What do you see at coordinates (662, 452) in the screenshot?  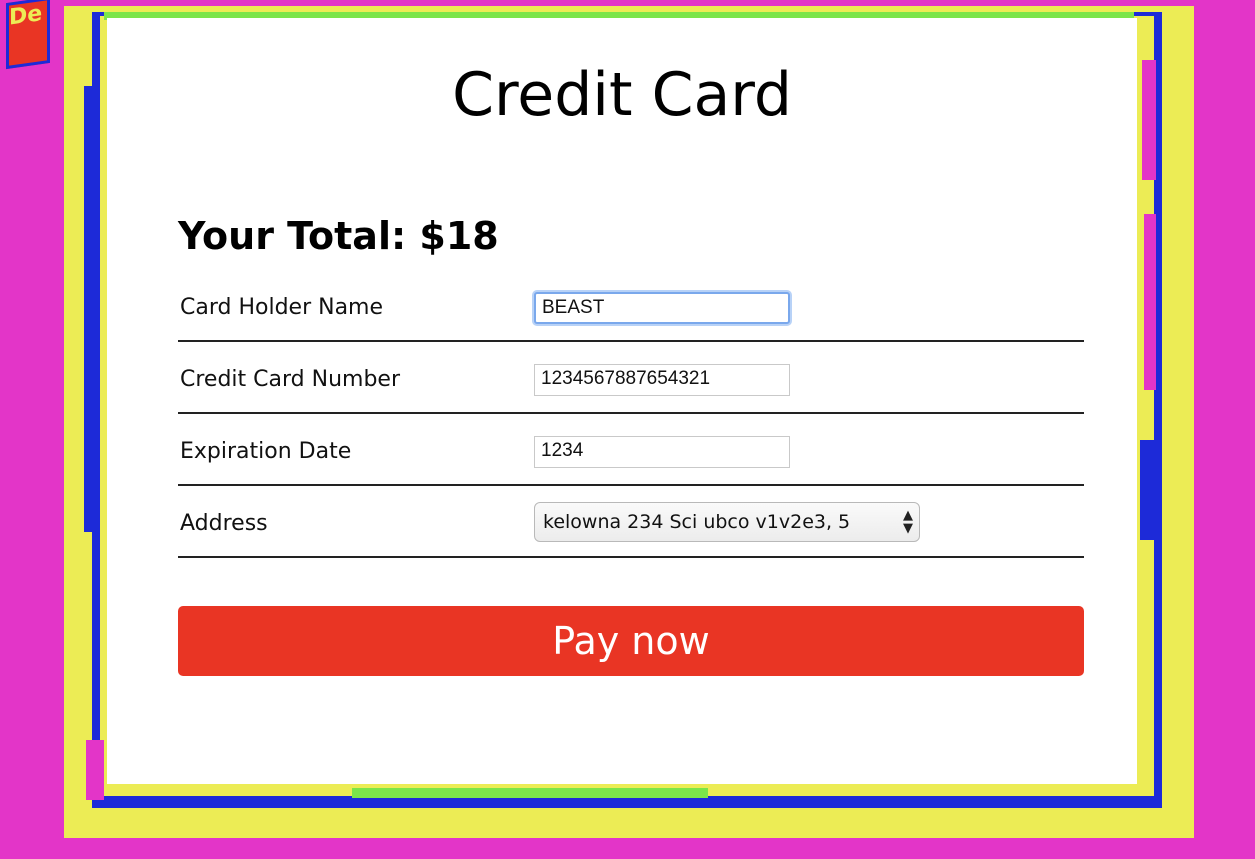 I see `expiration-input: 1234` at bounding box center [662, 452].